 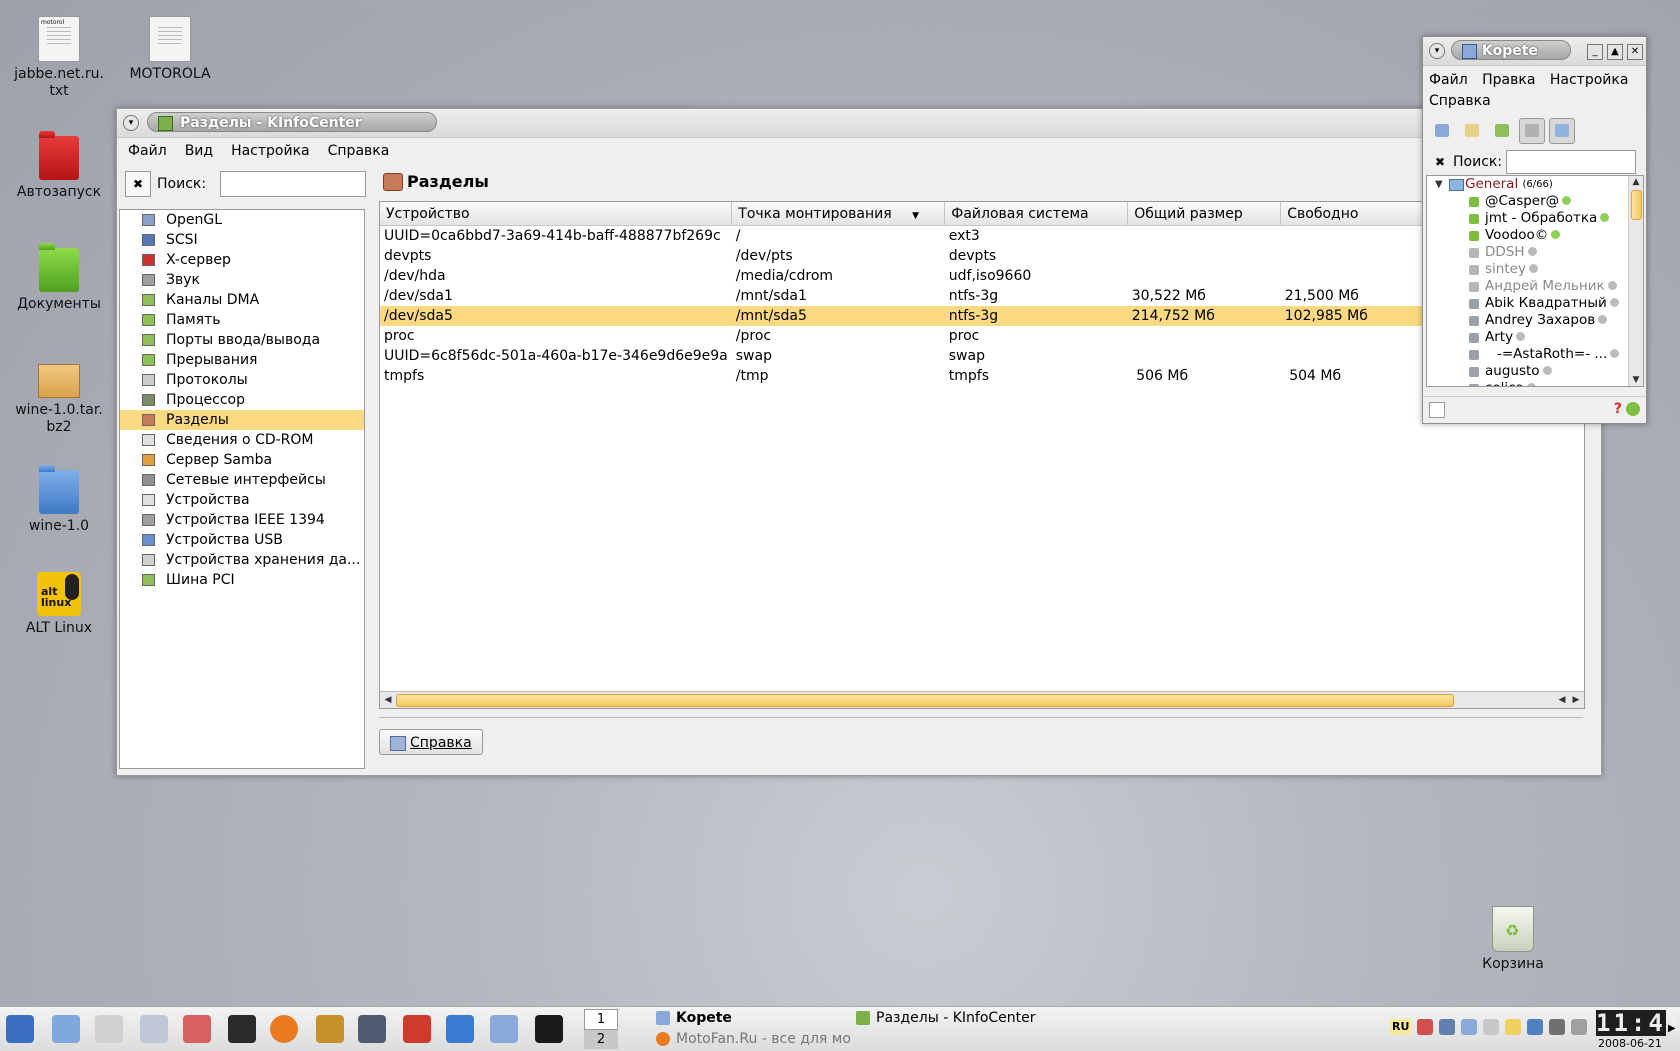 I want to click on help-question-icon: ?, so click(x=1618, y=409).